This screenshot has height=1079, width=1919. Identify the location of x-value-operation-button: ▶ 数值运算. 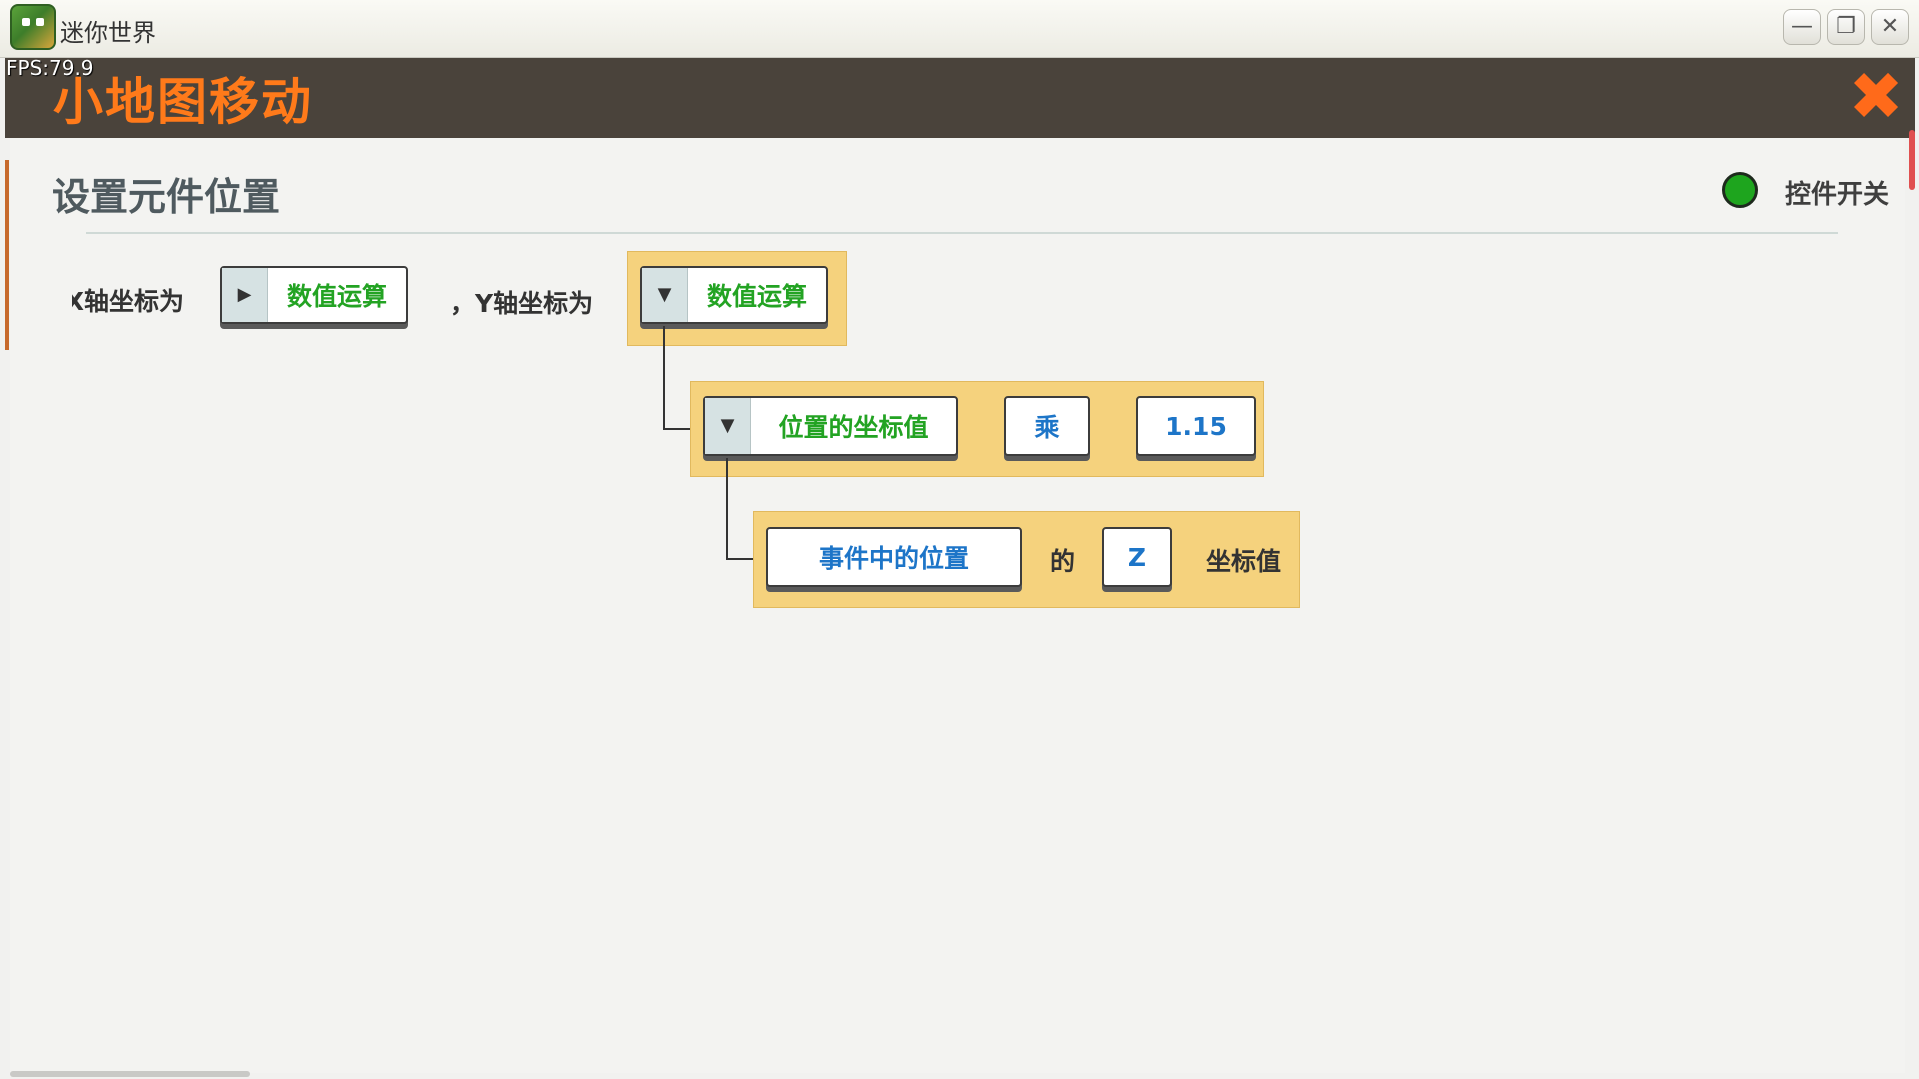
(314, 295).